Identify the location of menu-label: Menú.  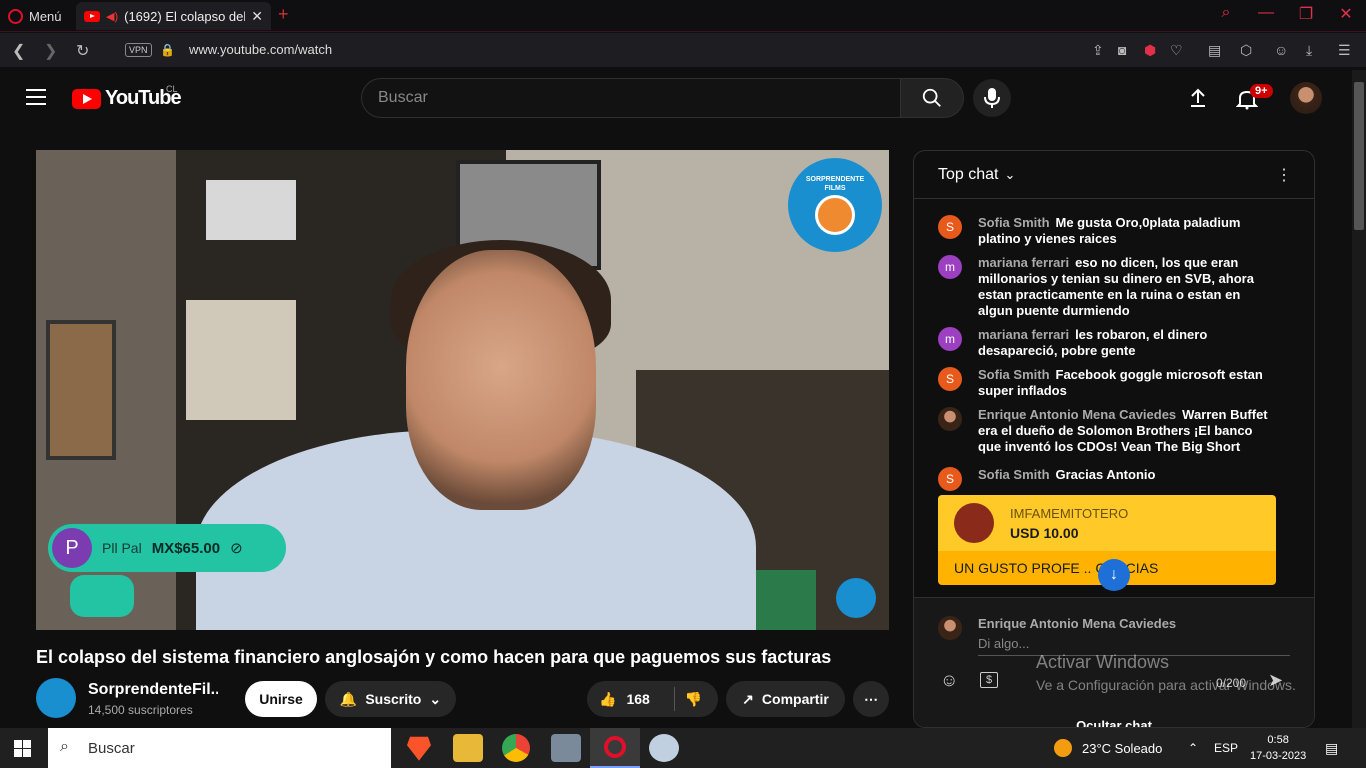
(45, 16).